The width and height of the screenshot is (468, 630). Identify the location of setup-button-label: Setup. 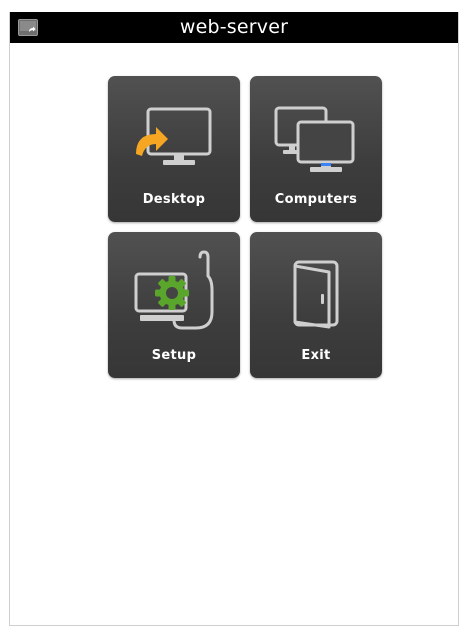
(174, 355).